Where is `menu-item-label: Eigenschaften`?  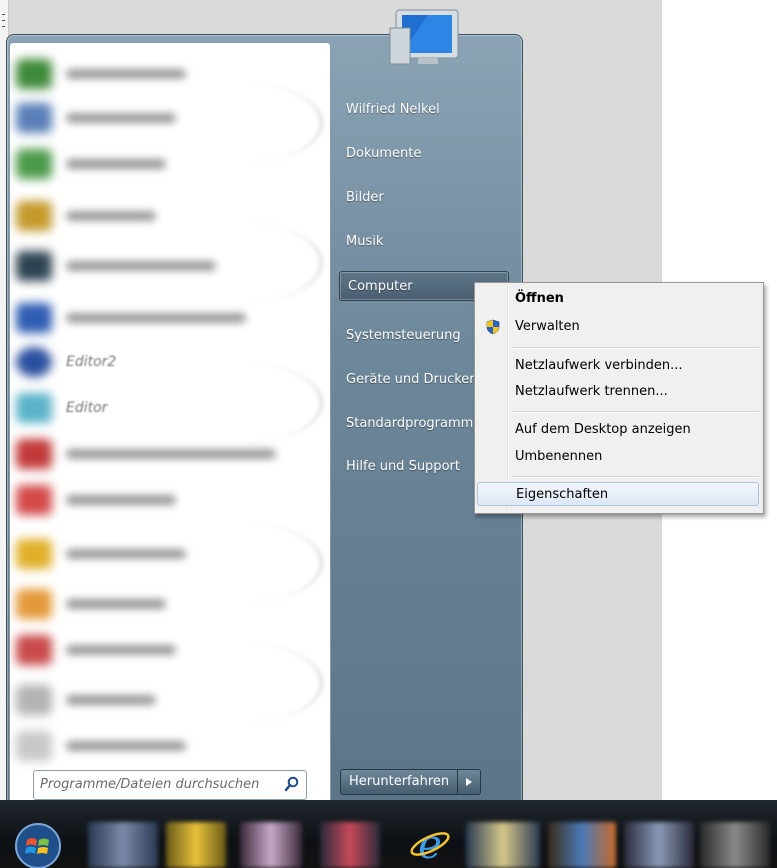 menu-item-label: Eigenschaften is located at coordinates (562, 494).